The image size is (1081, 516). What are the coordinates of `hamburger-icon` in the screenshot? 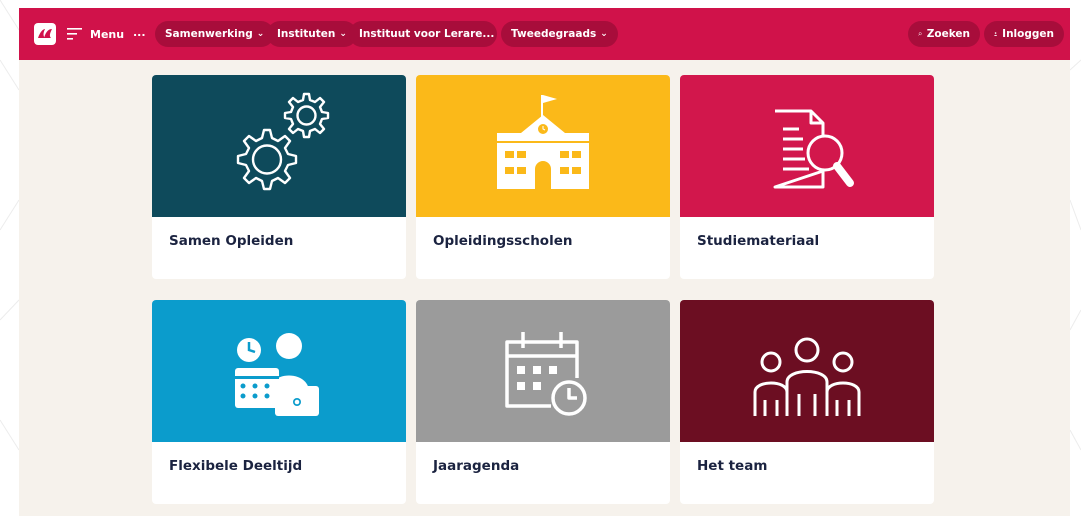 It's located at (74, 34).